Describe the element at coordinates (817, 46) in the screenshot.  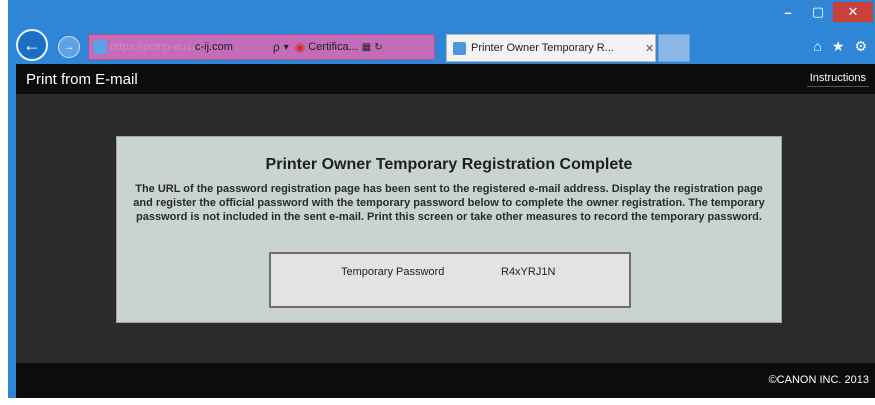
I see `home-icon: ⌂` at that location.